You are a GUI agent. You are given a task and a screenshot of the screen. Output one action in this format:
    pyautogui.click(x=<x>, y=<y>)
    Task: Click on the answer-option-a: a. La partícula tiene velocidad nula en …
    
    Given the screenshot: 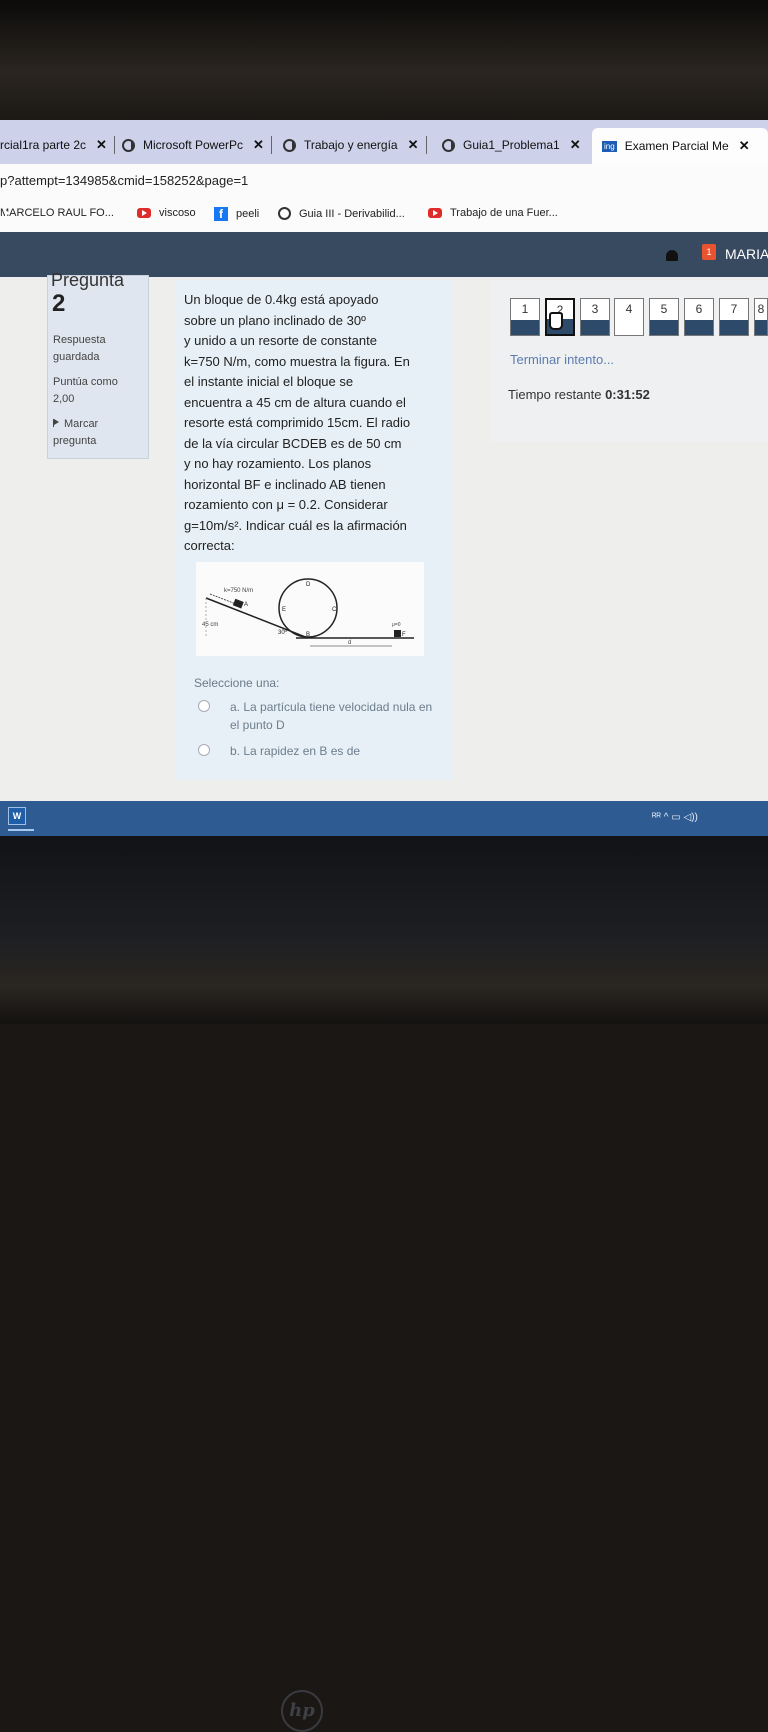 What is the action you would take?
    pyautogui.click(x=318, y=716)
    